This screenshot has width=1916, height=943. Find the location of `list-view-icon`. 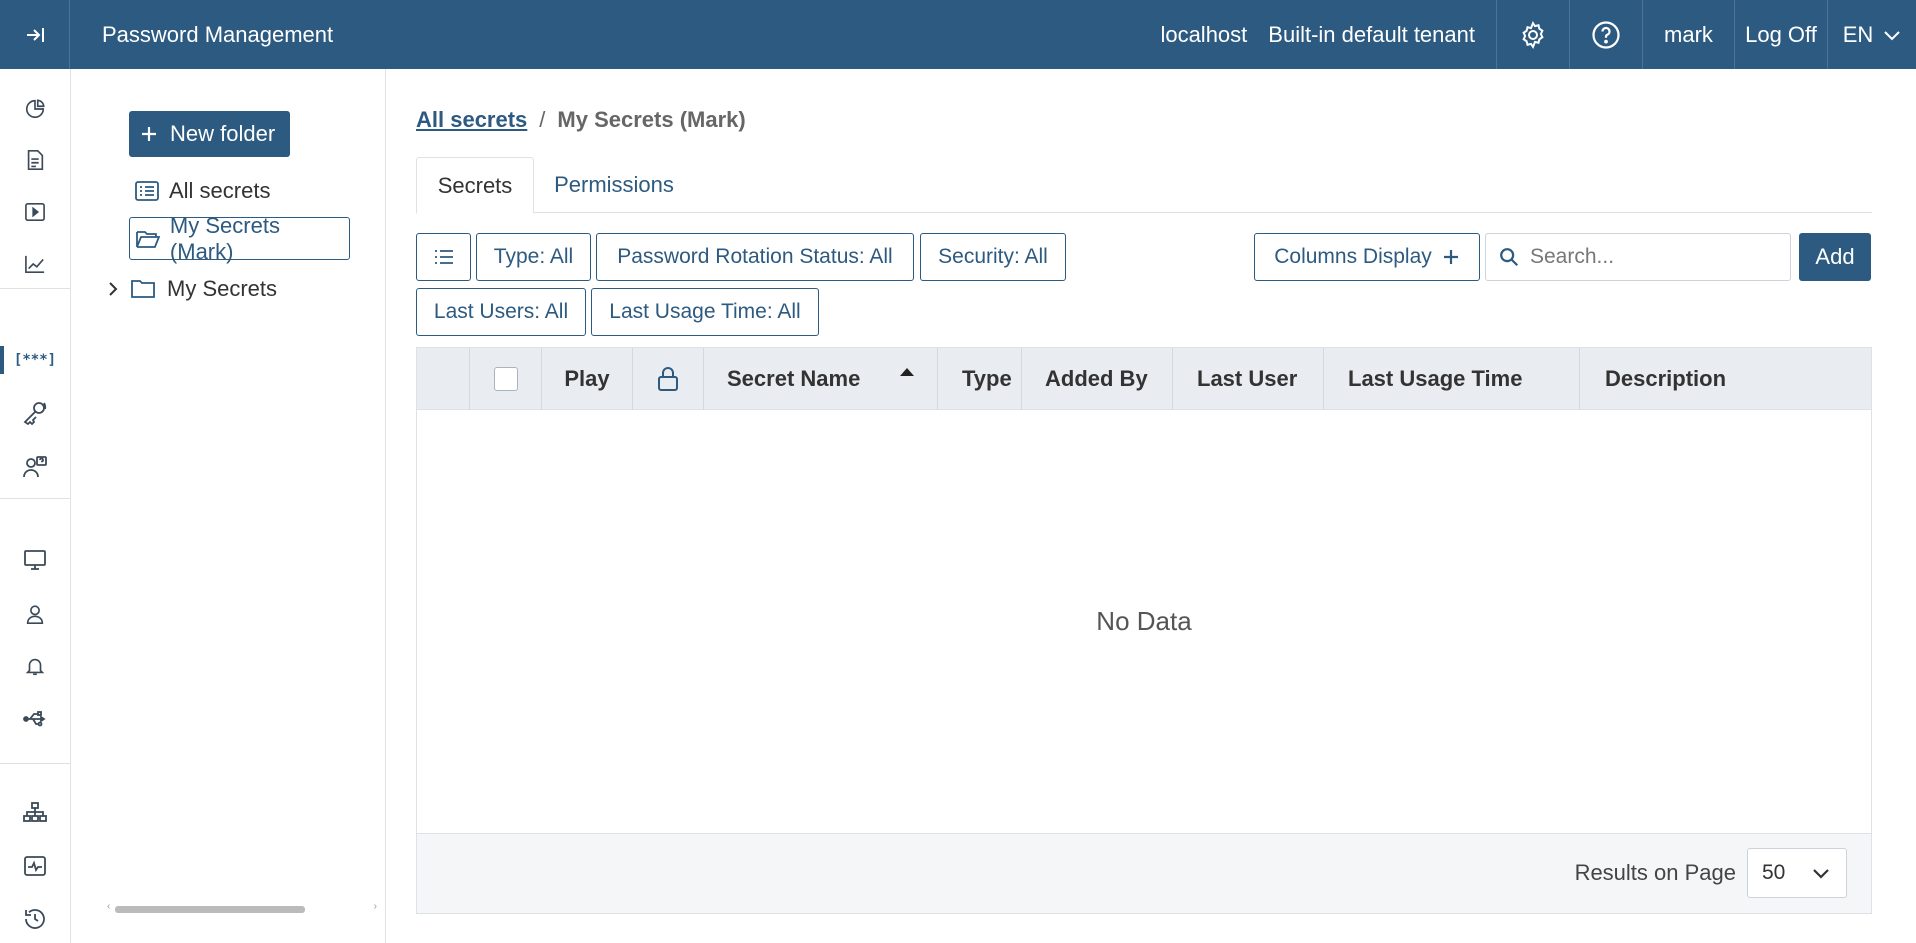

list-view-icon is located at coordinates (443, 257).